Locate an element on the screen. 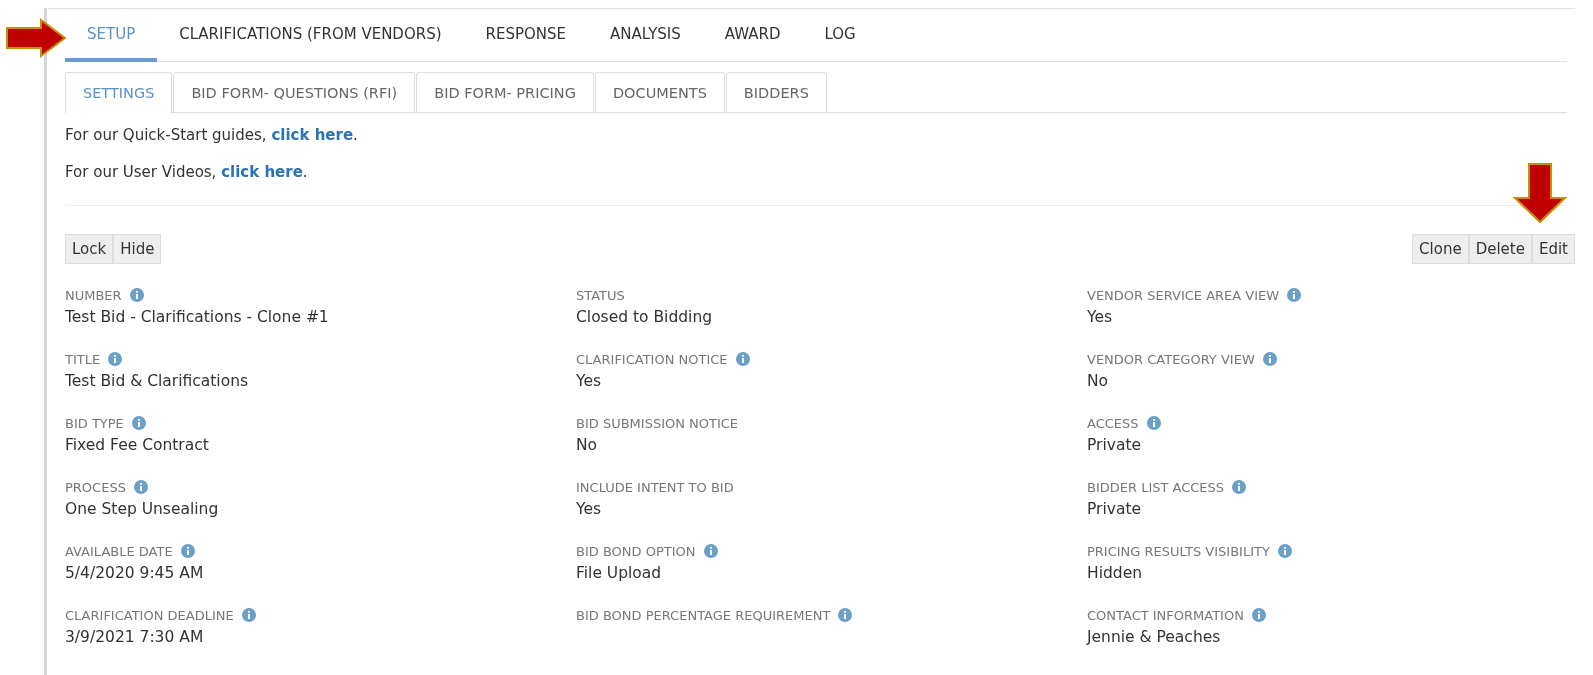 The height and width of the screenshot is (675, 1593). field-label: CLARIFICATION NOTICE is located at coordinates (652, 359).